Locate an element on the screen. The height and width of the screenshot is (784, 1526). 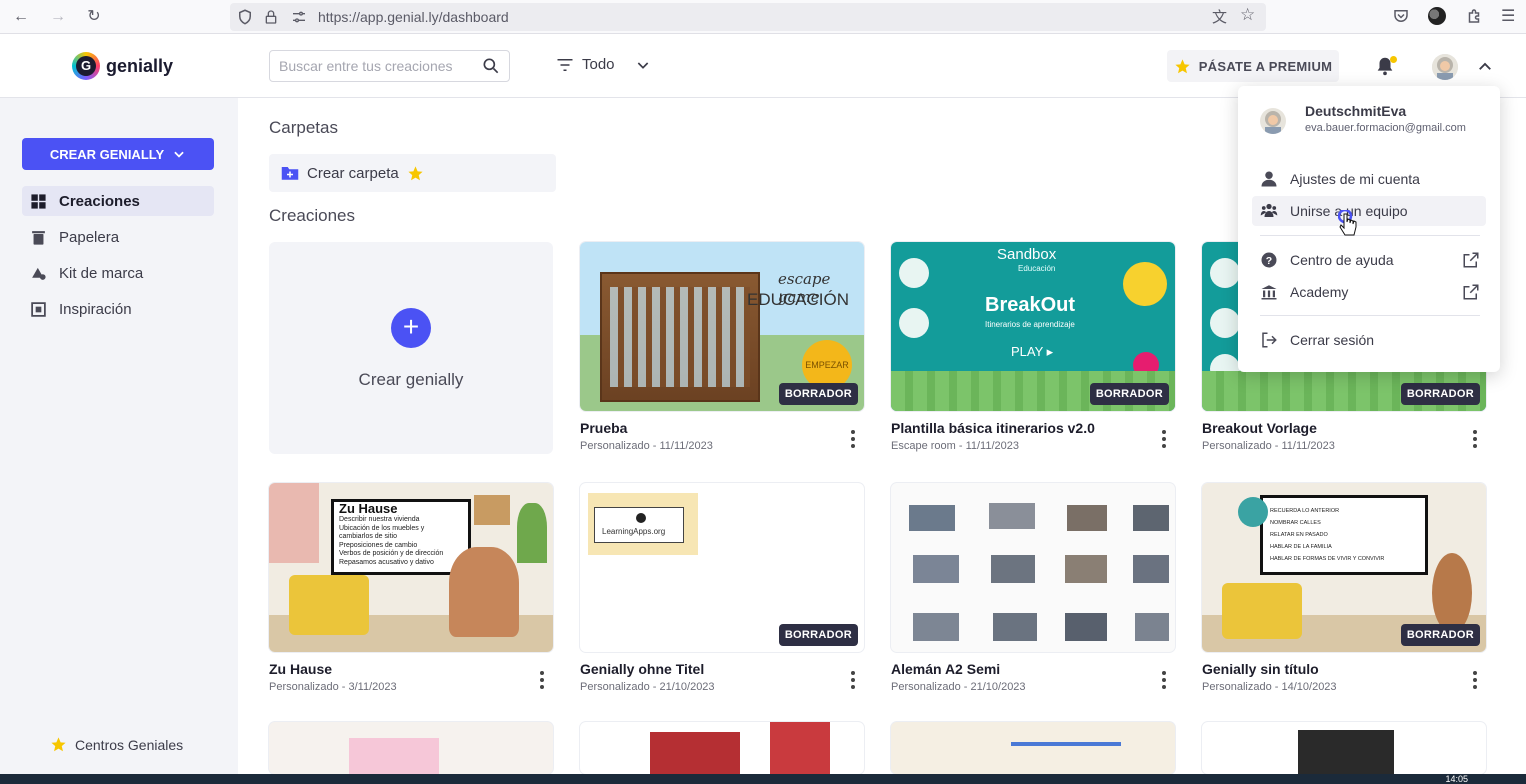
user-icon is located at coordinates (1269, 179).